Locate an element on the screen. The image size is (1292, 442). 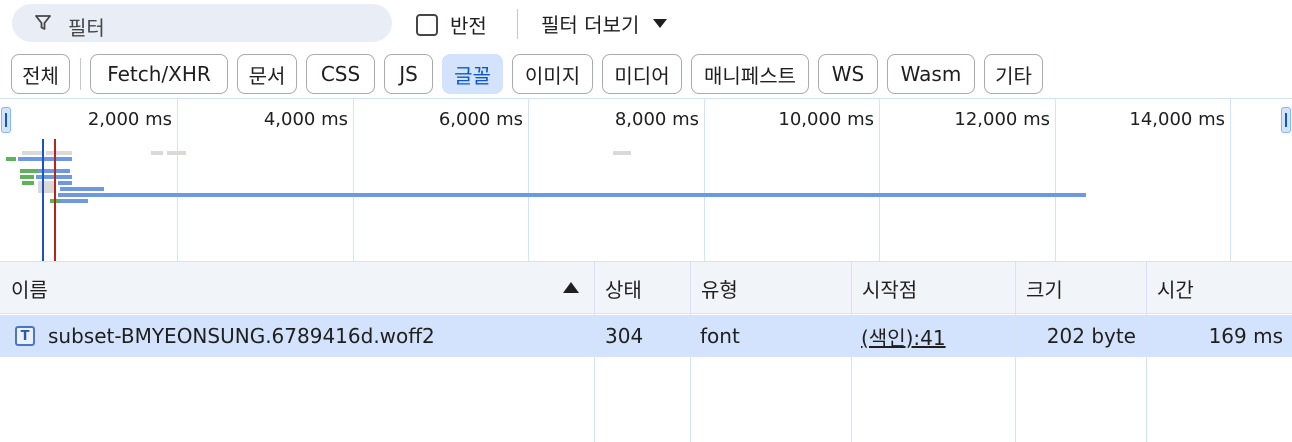
invert-toggle: 반전 is located at coordinates (451, 24).